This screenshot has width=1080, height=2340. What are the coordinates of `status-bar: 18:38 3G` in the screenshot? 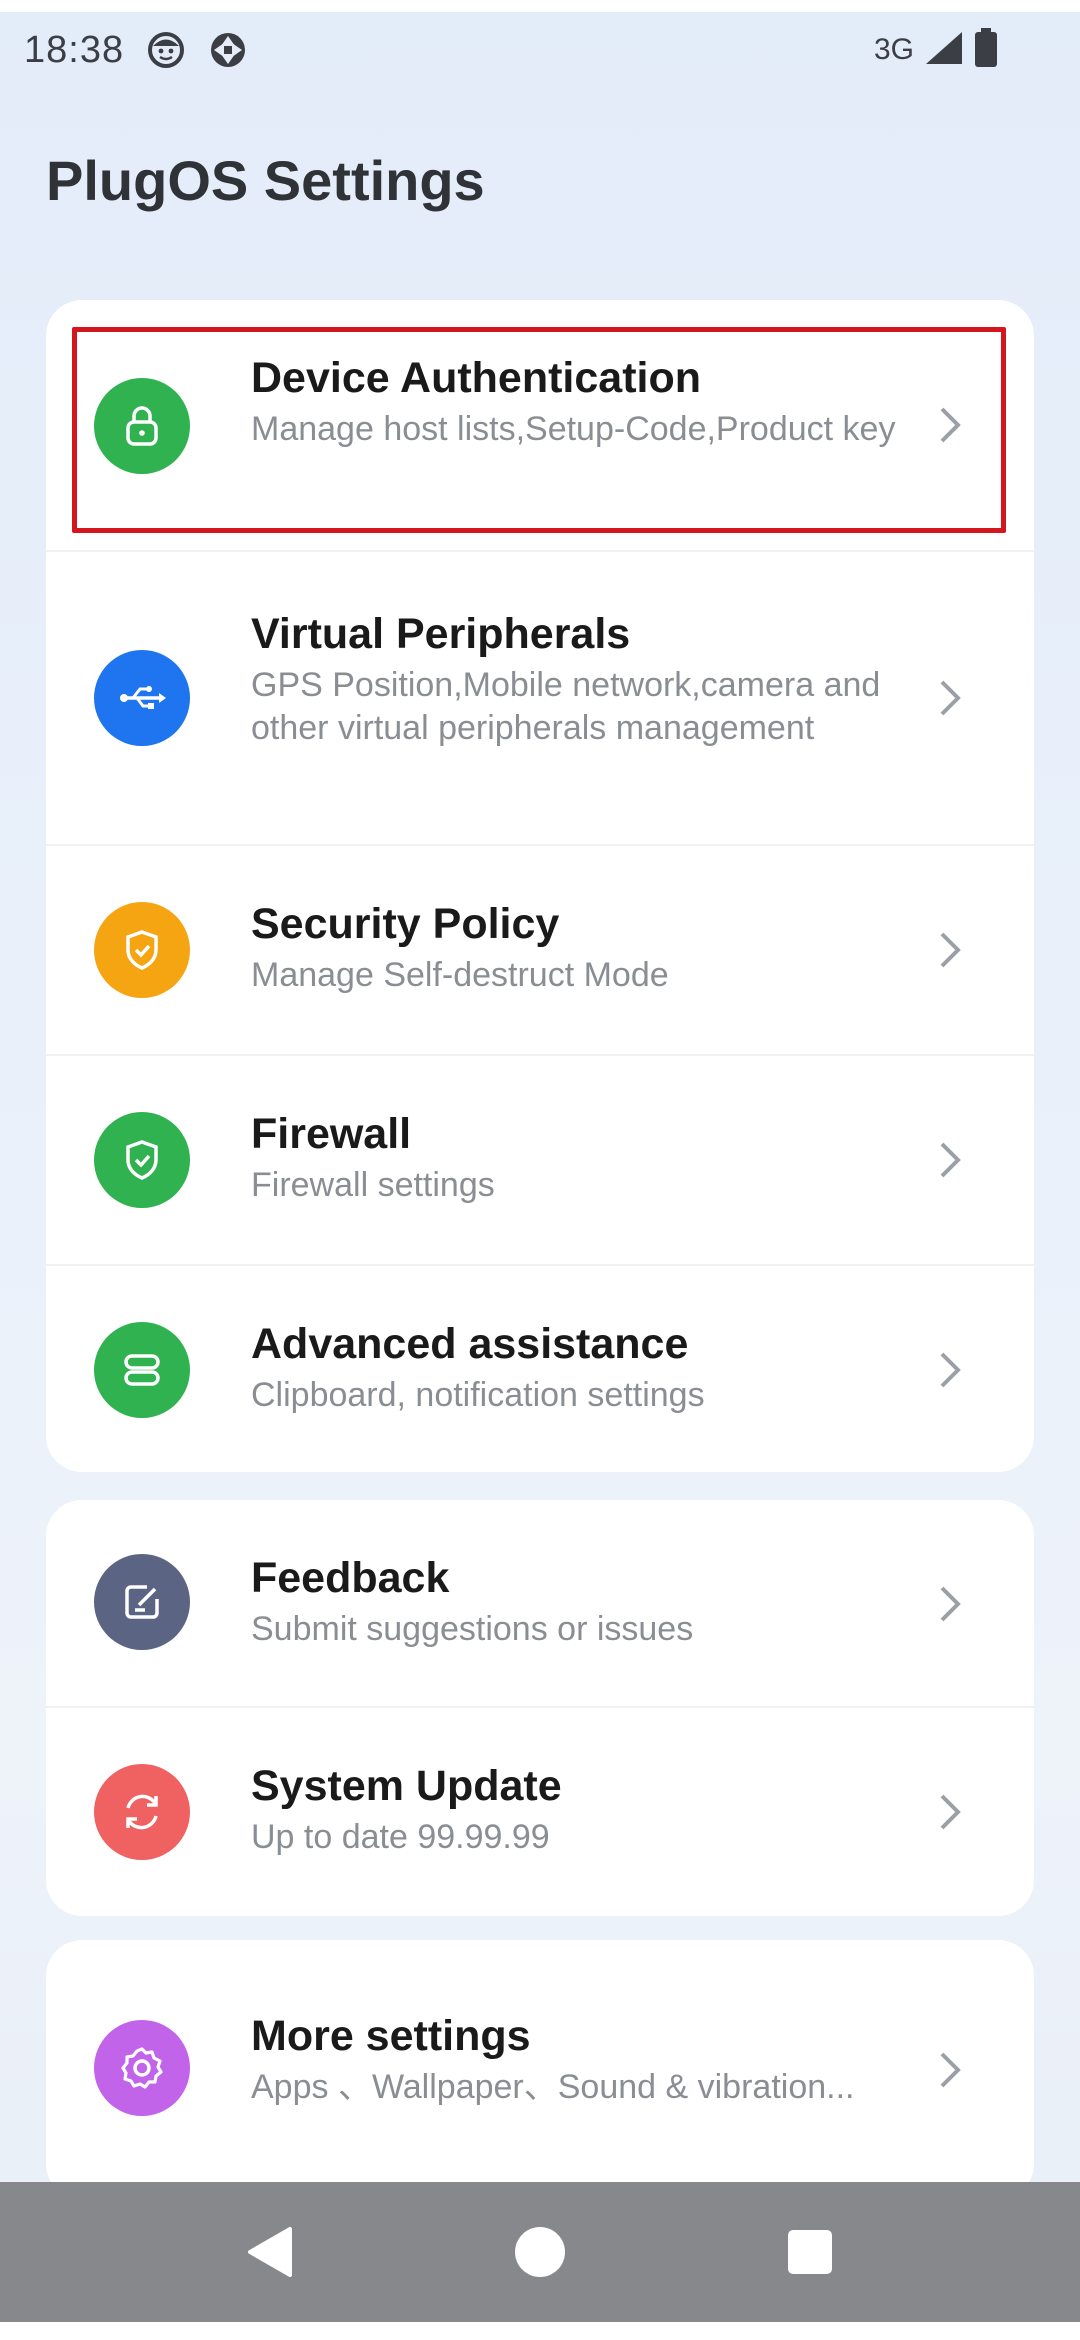 It's located at (540, 50).